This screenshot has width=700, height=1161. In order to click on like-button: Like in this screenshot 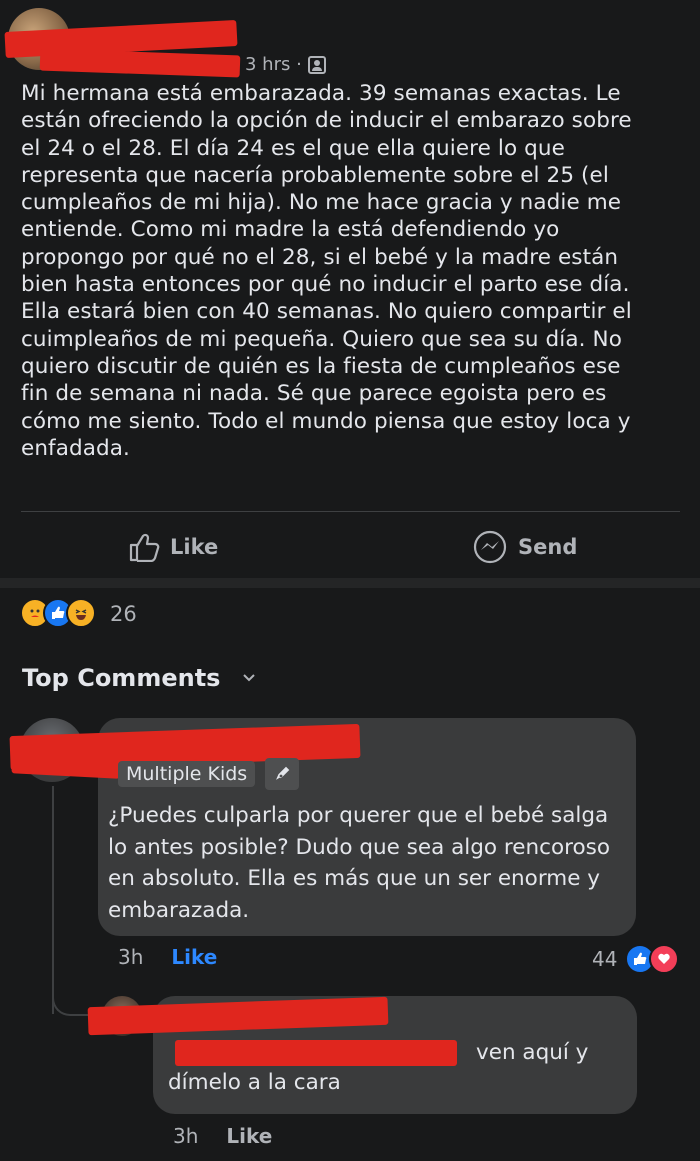, I will do `click(173, 547)`.